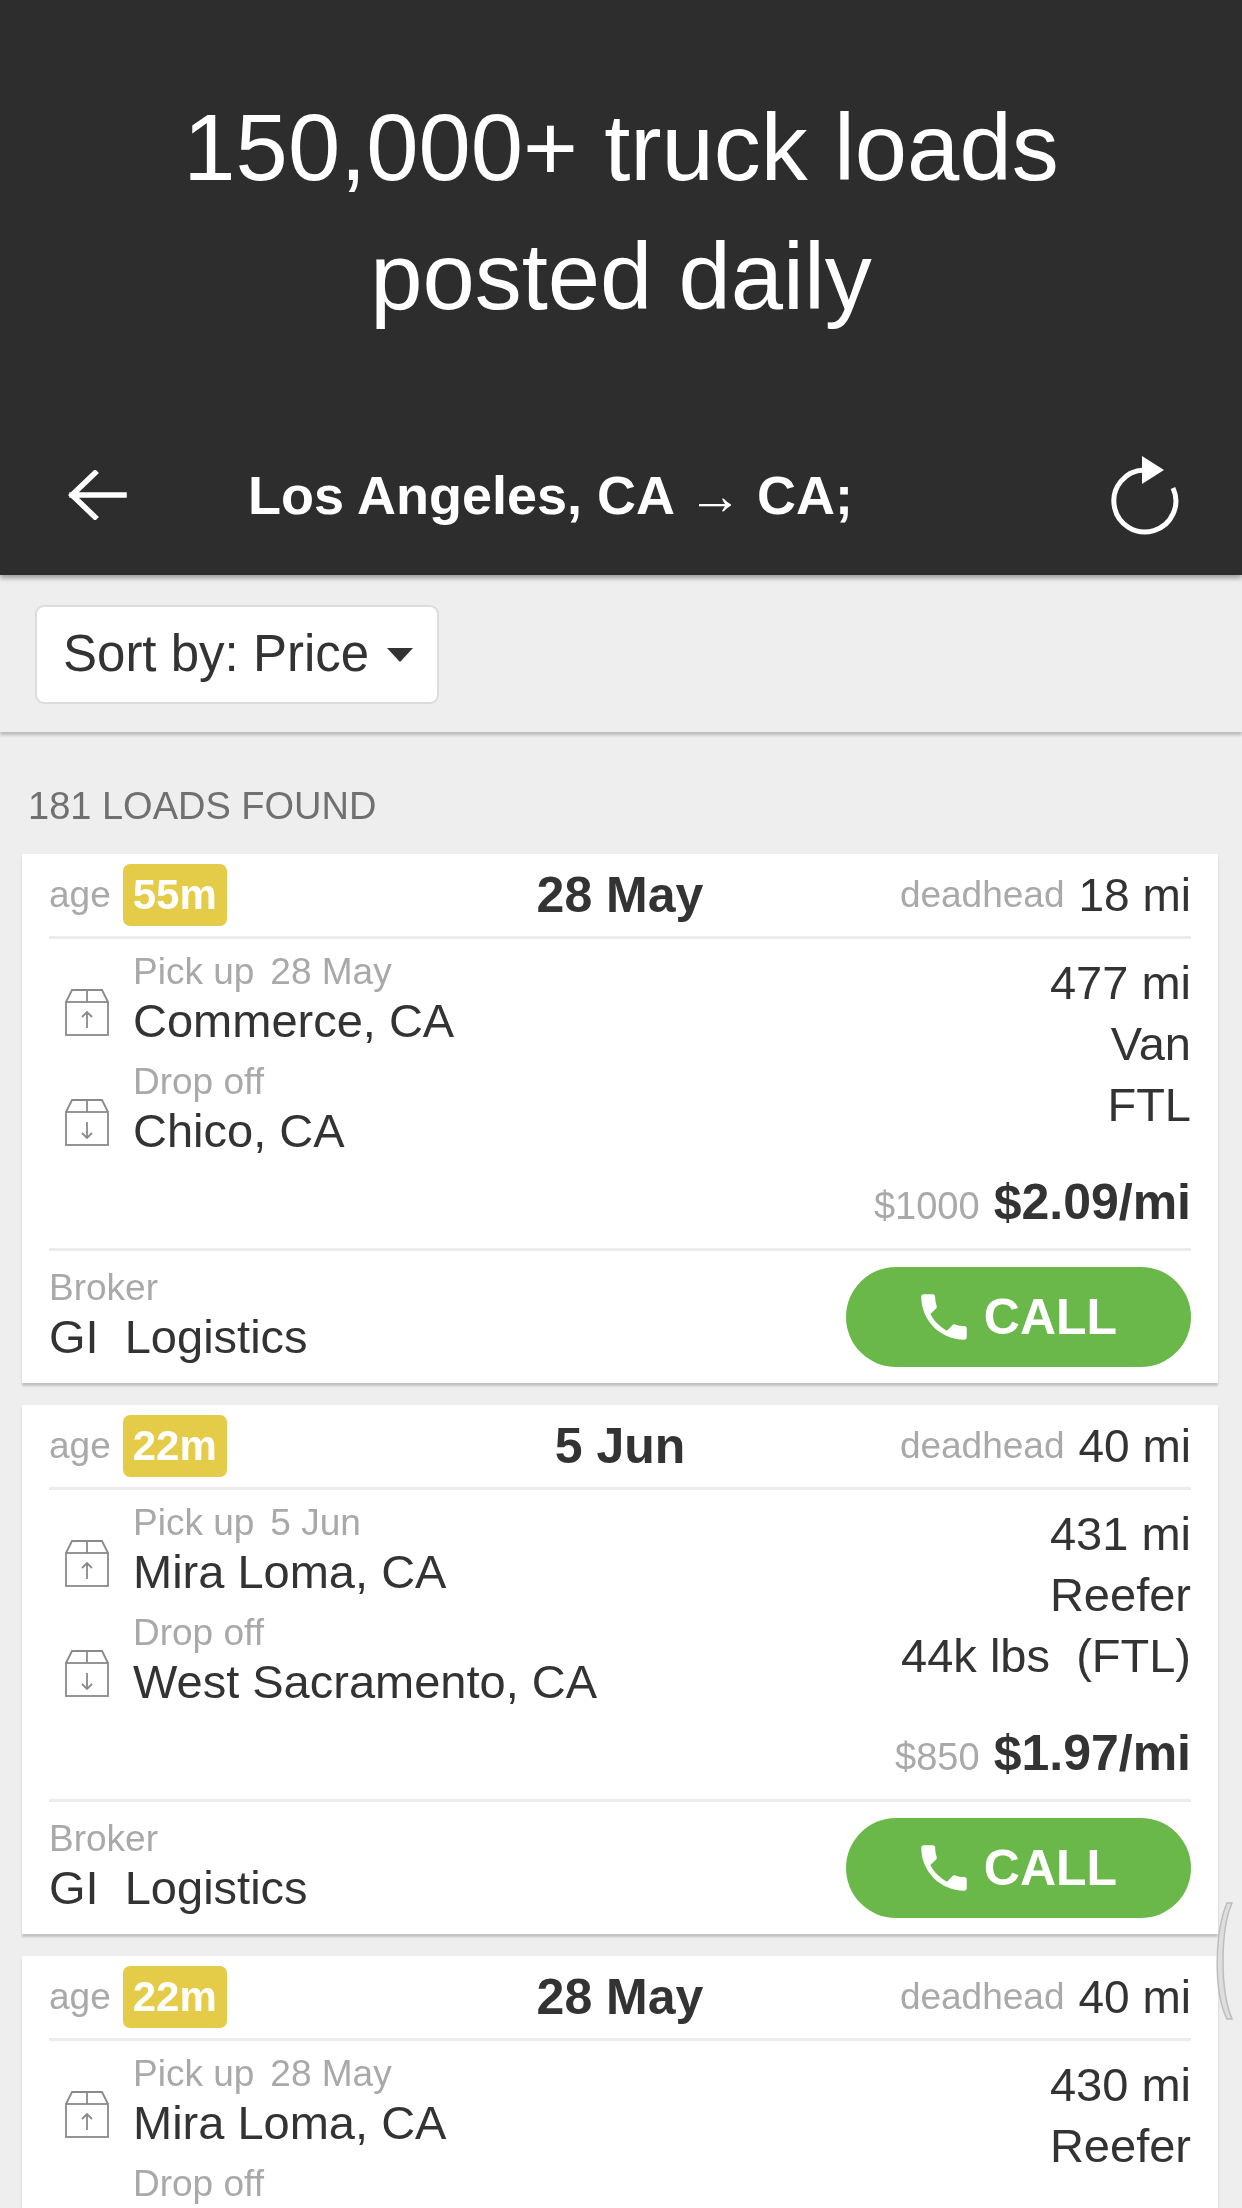 This screenshot has width=1242, height=2208. I want to click on load-date: 5 Jun, so click(620, 1446).